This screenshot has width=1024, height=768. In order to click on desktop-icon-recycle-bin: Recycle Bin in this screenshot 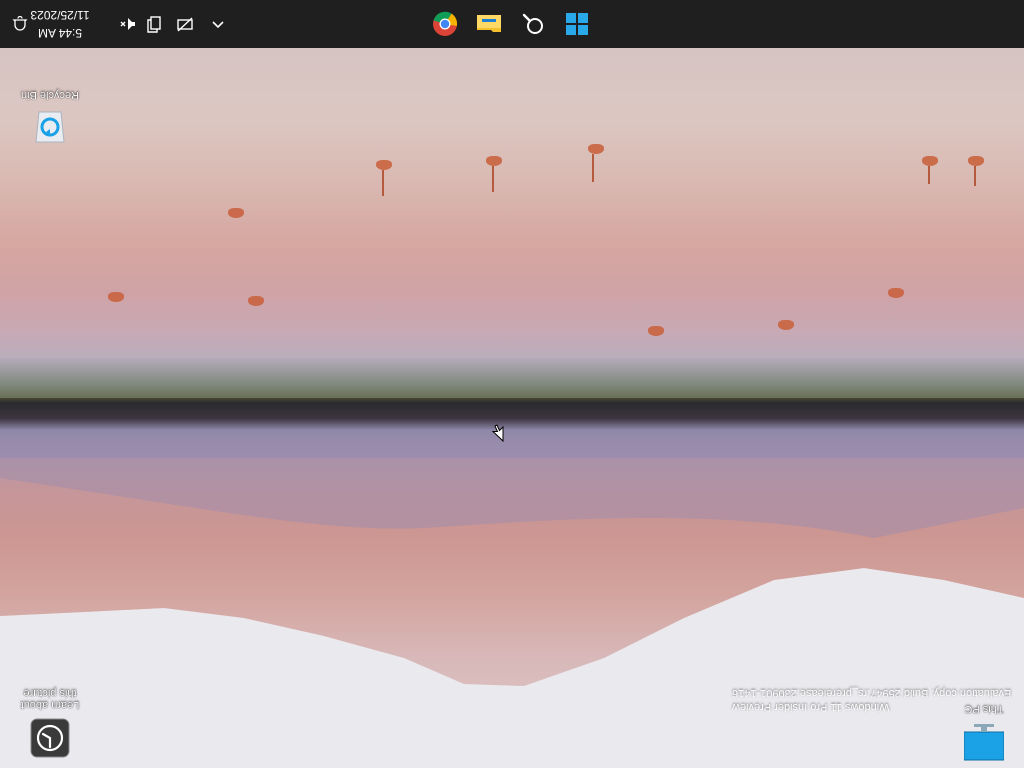, I will do `click(50, 118)`.